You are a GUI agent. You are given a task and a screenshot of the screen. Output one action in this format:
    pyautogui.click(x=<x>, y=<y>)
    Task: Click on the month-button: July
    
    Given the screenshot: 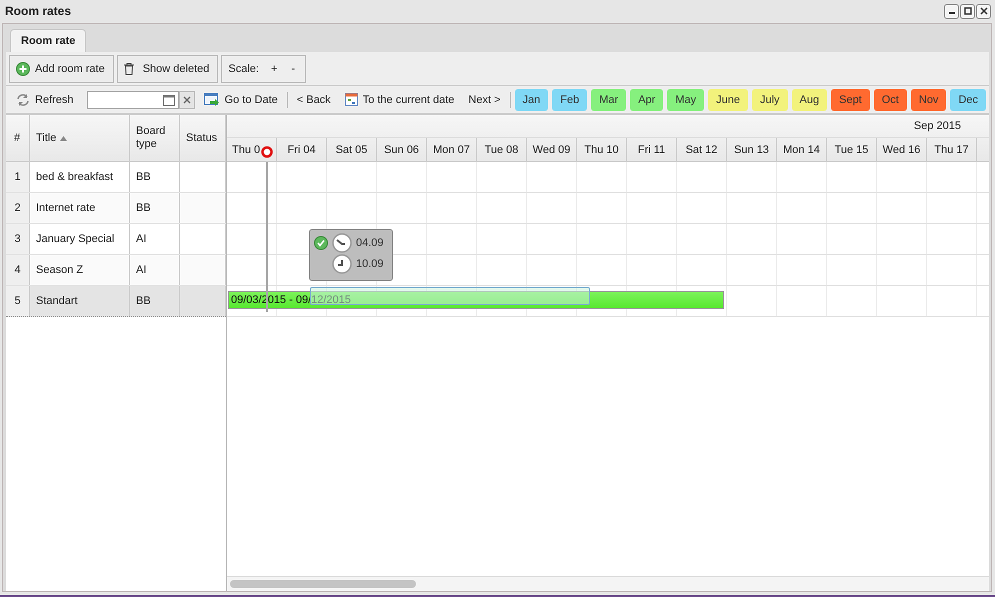 What is the action you would take?
    pyautogui.click(x=770, y=99)
    